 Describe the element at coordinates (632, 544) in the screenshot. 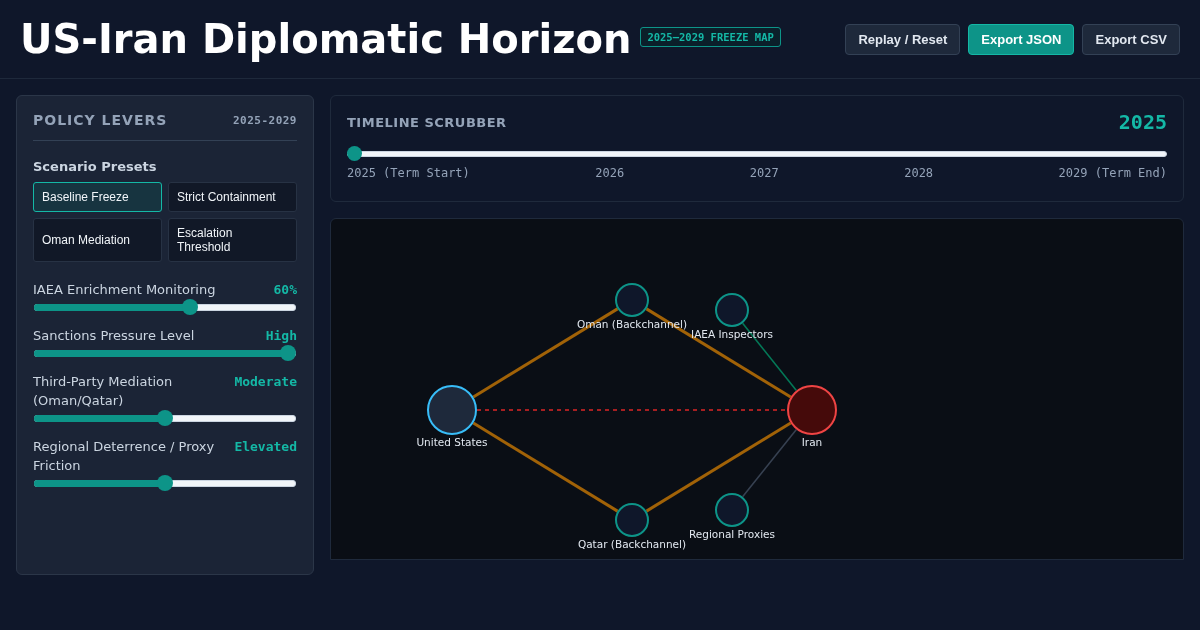

I see `node-label: Qatar (Backchannel)` at that location.